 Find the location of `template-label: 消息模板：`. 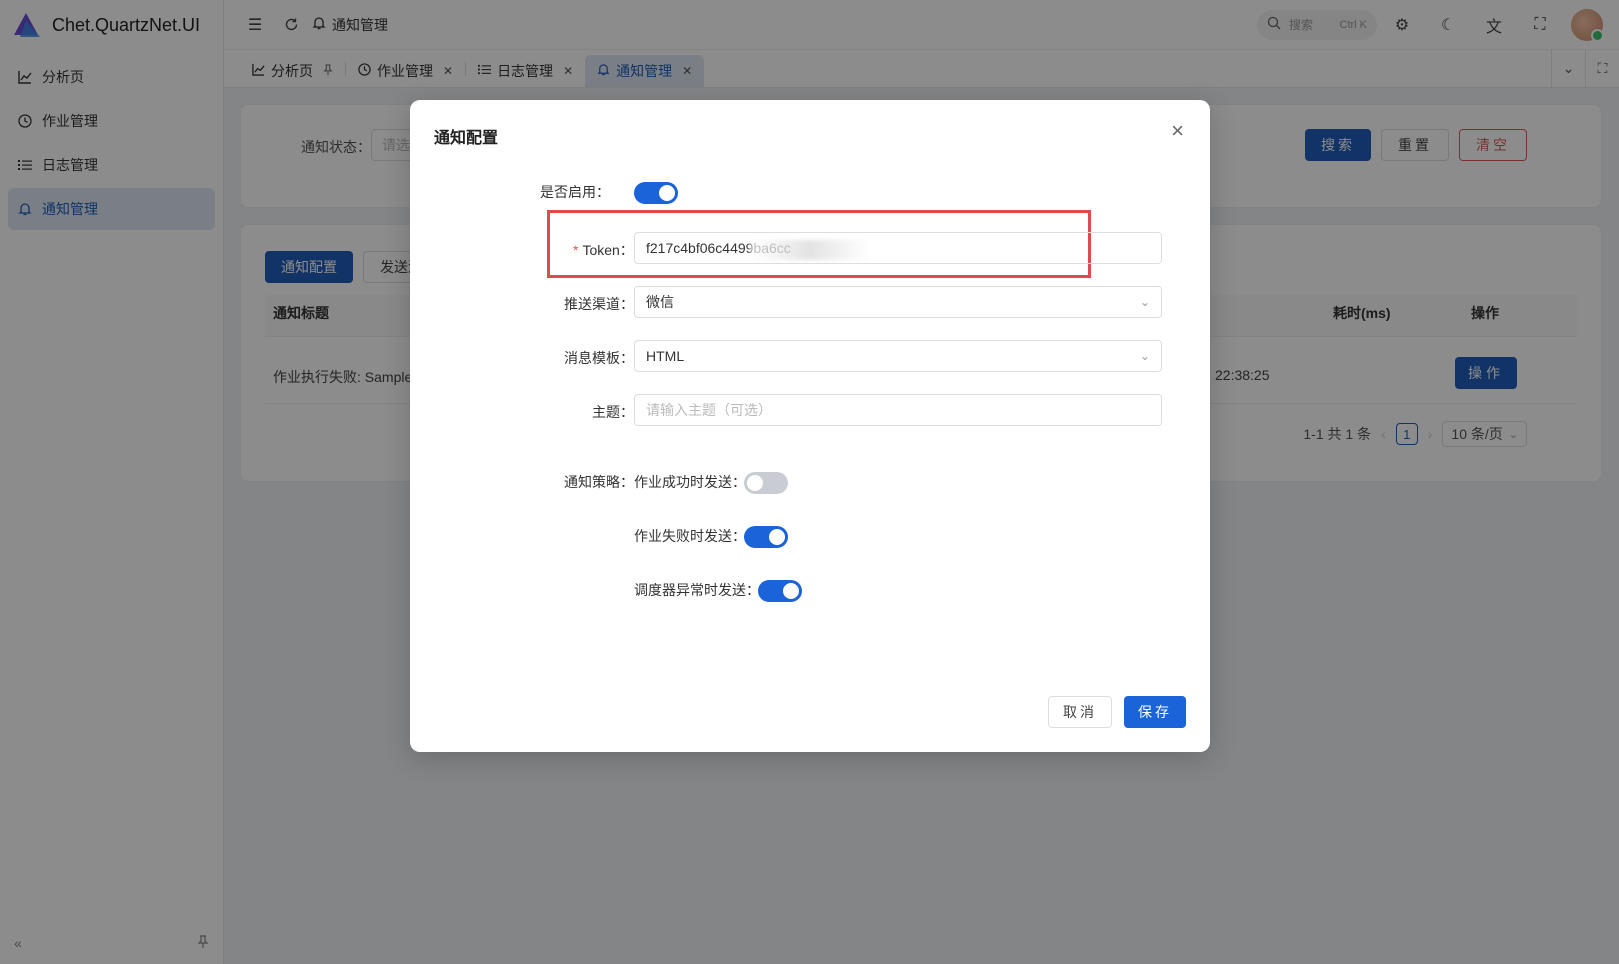

template-label: 消息模板： is located at coordinates (599, 358).